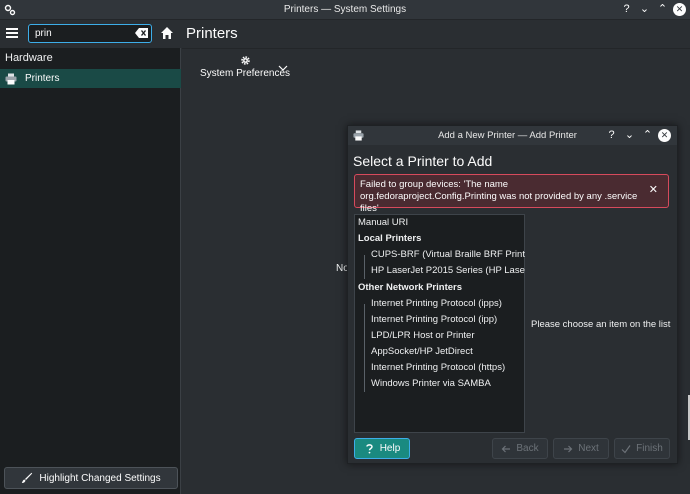  I want to click on system-preferences-label: System Preferences, so click(245, 73).